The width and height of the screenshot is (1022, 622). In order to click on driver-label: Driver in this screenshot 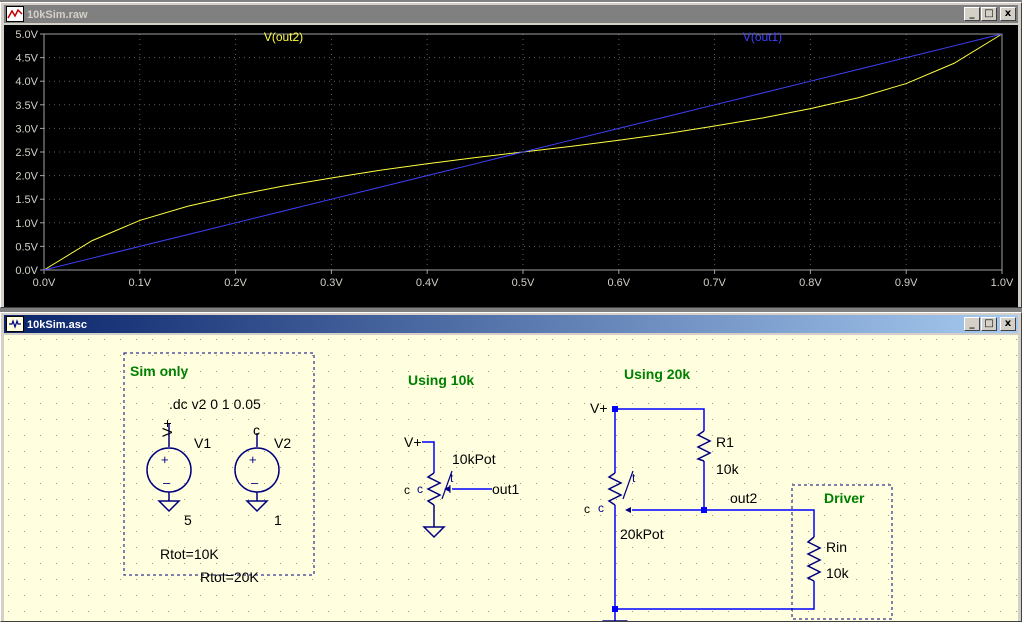, I will do `click(844, 498)`.